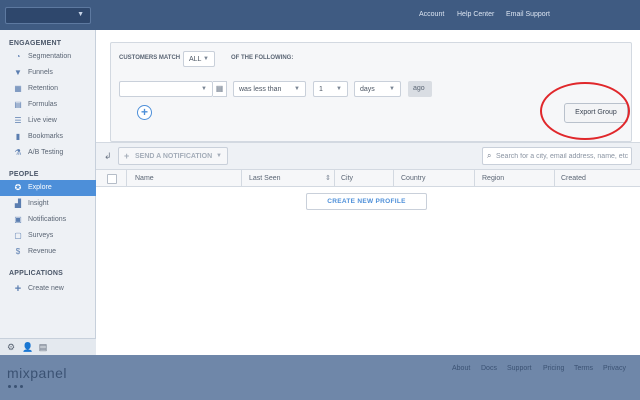 The width and height of the screenshot is (640, 400). I want to click on sidebar-item-notifications: ▣ Notifications, so click(48, 220).